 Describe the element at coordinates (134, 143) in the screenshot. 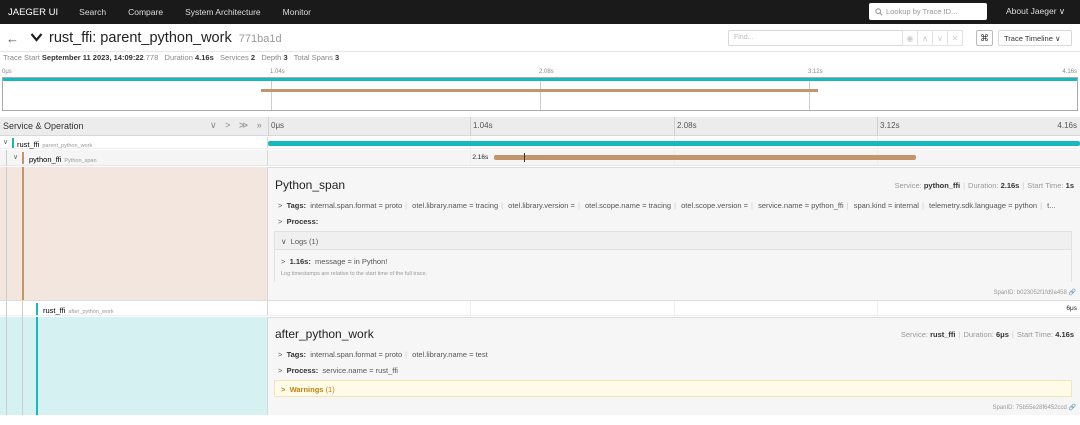

I see `span-name-cell: ∨ rust_ffi parent_python_work` at that location.